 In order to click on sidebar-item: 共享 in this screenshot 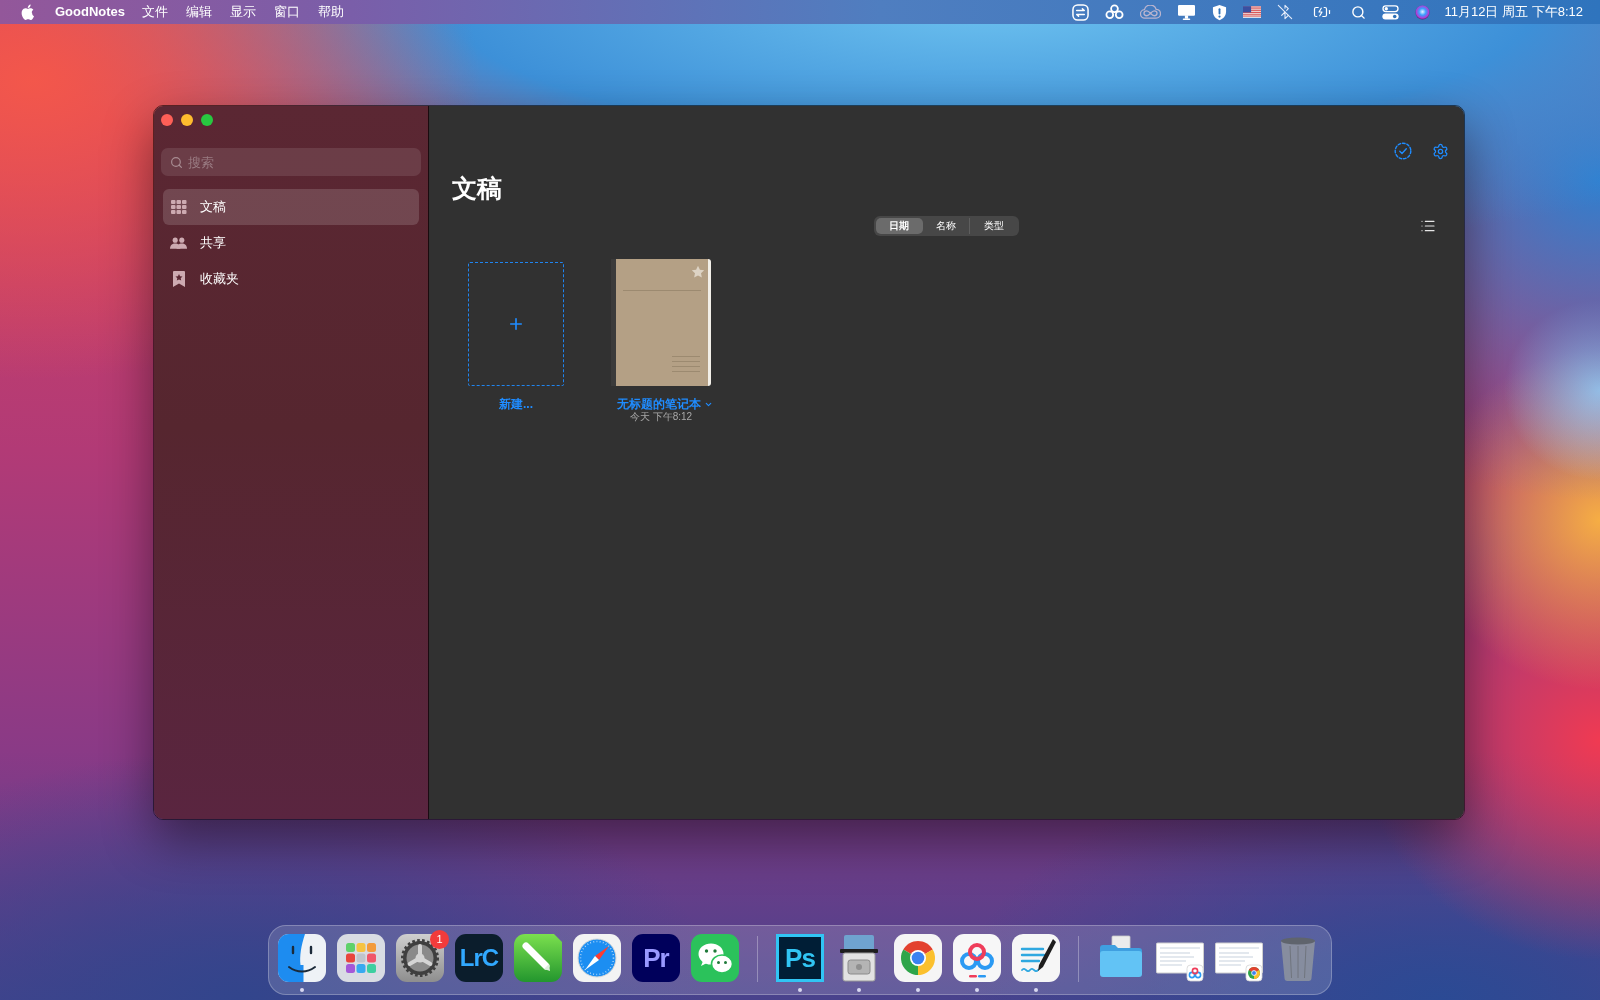, I will do `click(291, 243)`.